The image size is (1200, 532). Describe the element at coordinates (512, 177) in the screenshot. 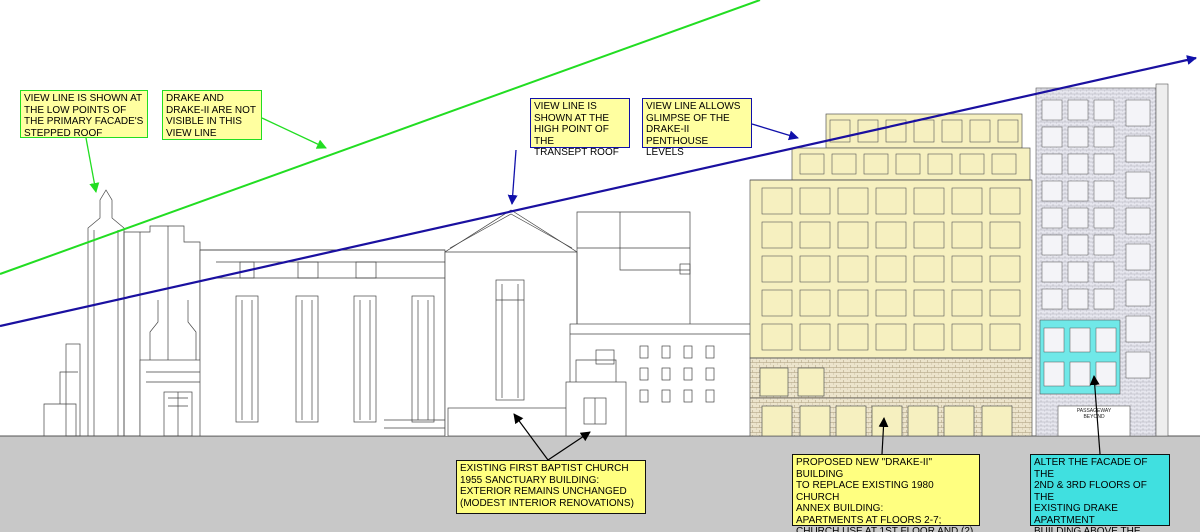

I see `leader-view-line-high` at that location.